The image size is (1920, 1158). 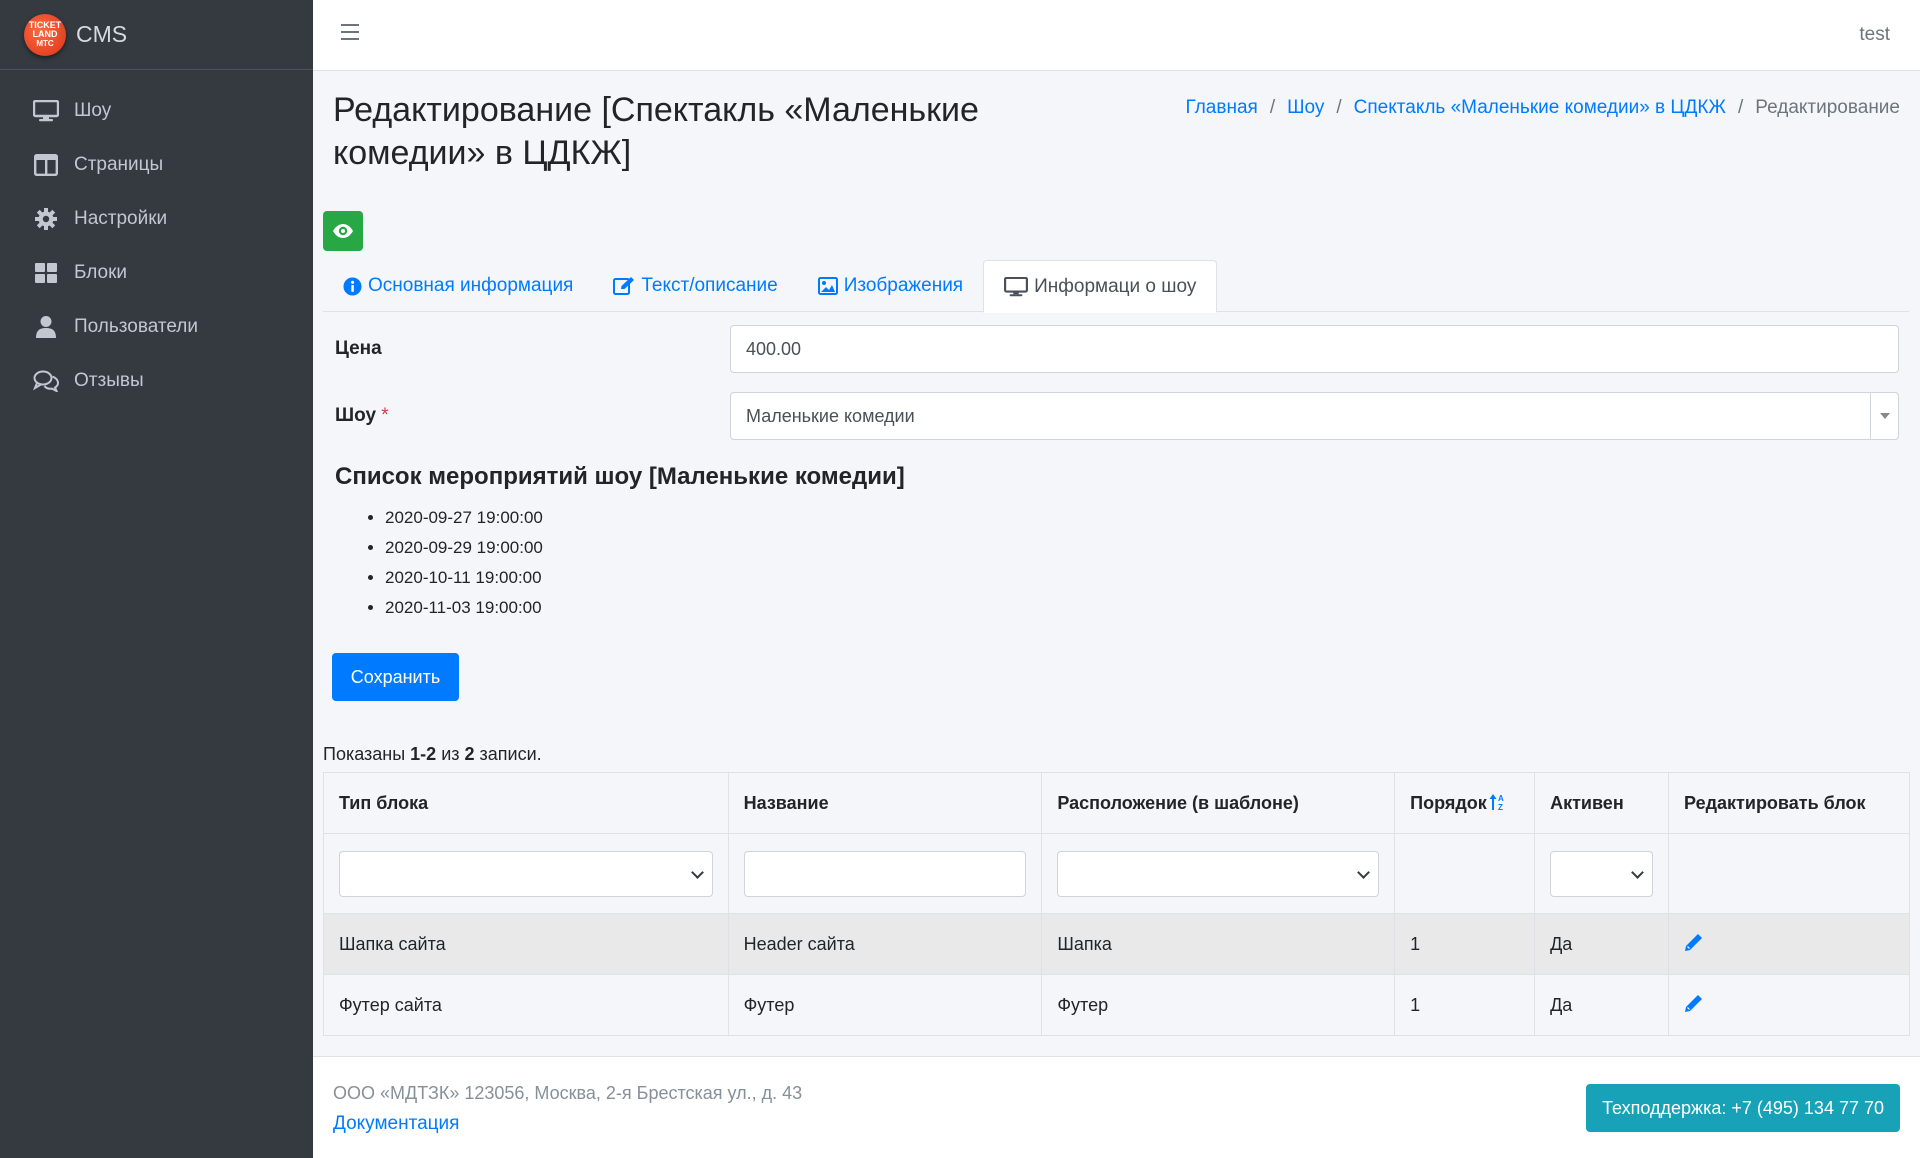 What do you see at coordinates (385, 415) in the screenshot?
I see `required-mark: *` at bounding box center [385, 415].